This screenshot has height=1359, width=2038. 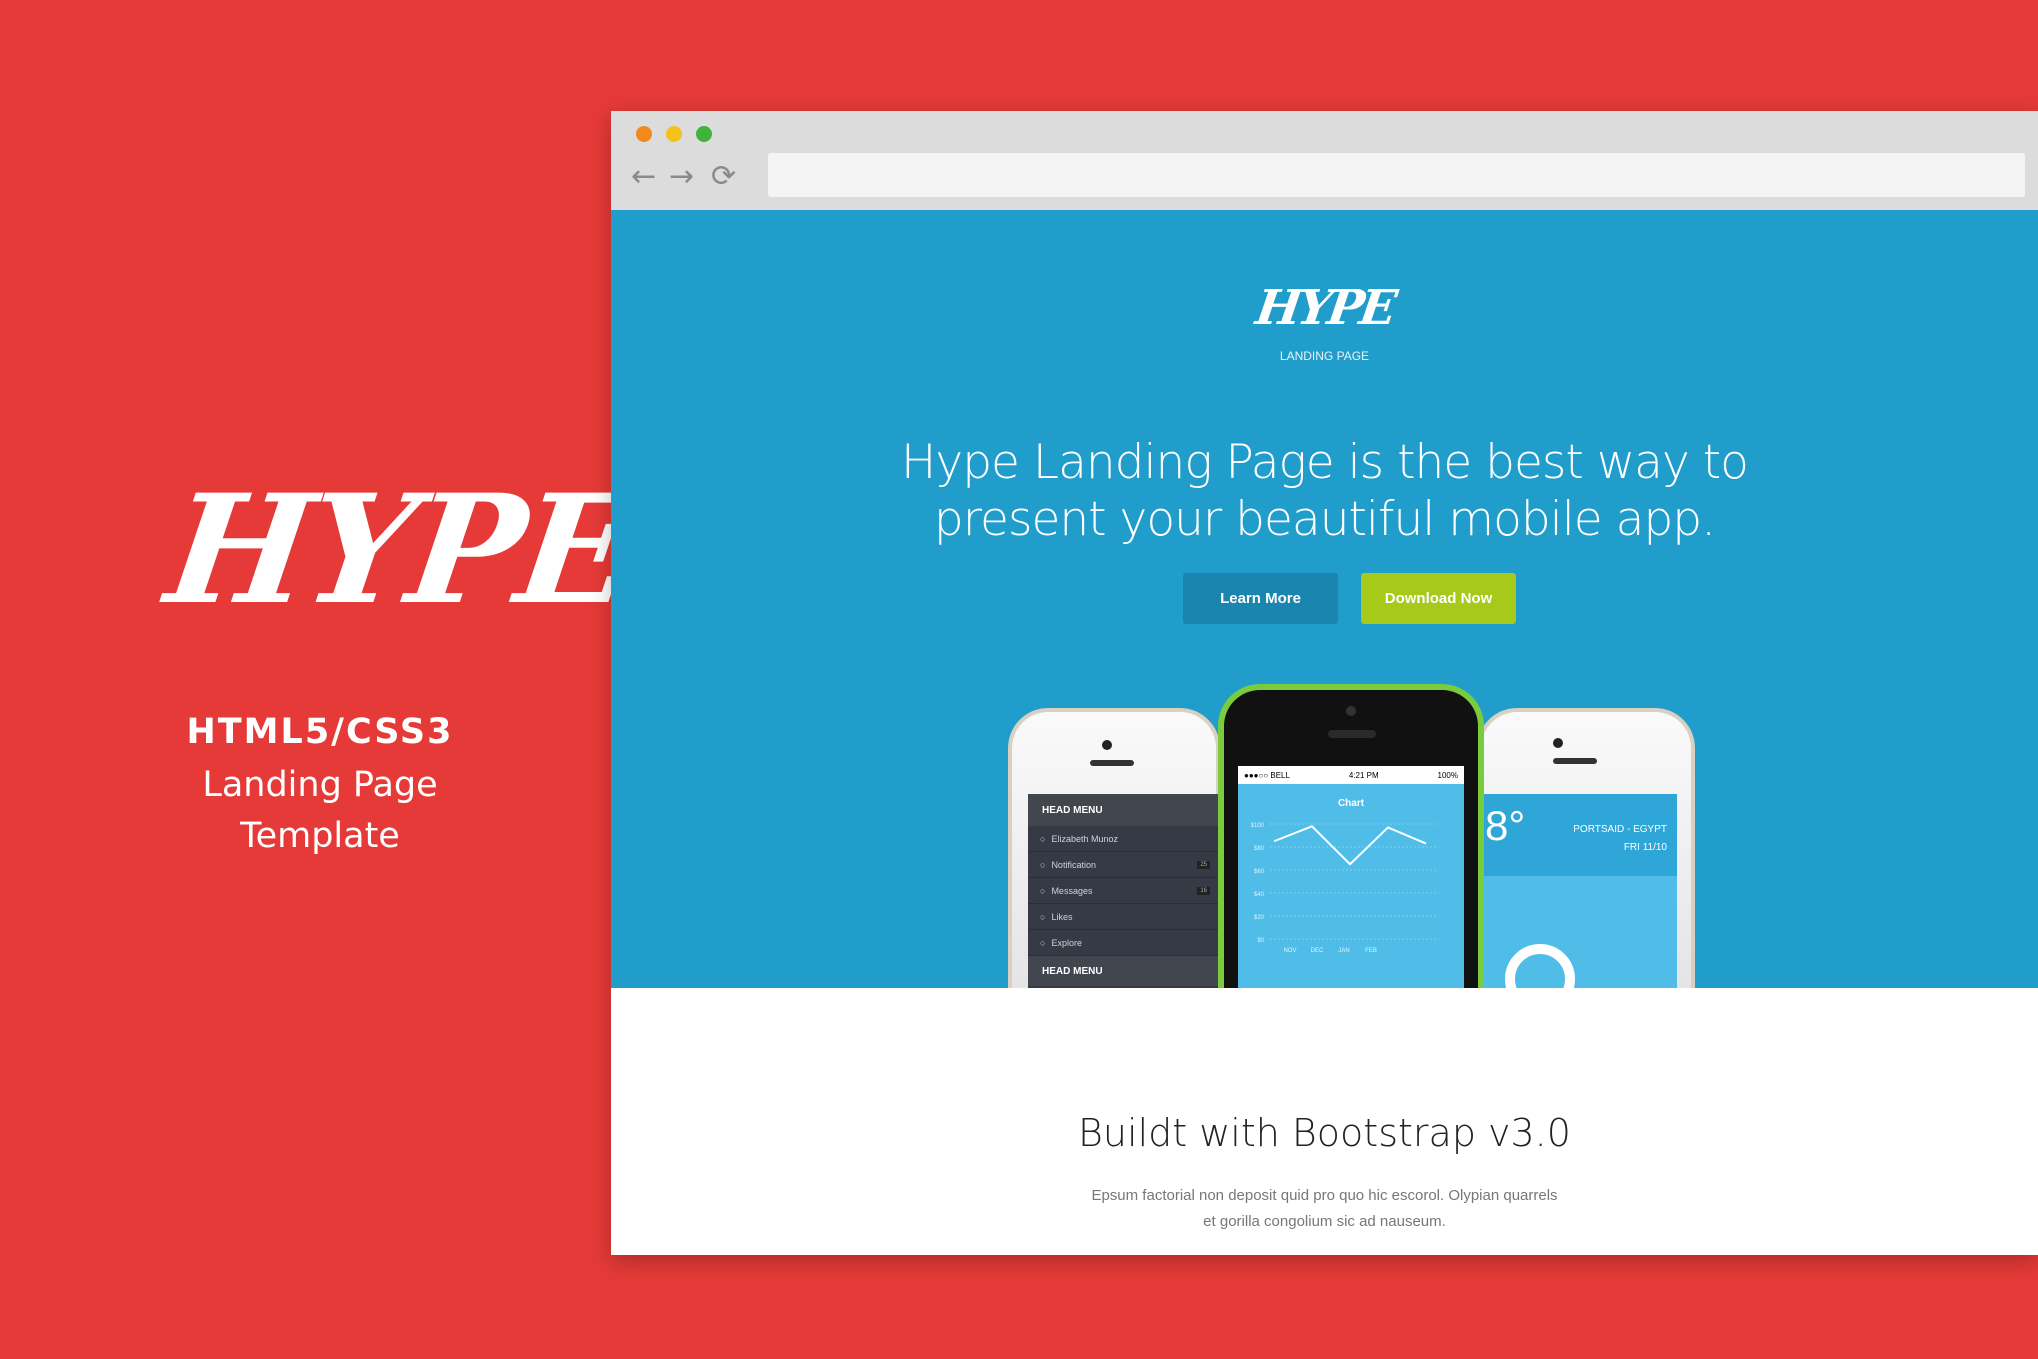 What do you see at coordinates (1084, 838) in the screenshot?
I see `menu-item-label: Elizabeth Munoz` at bounding box center [1084, 838].